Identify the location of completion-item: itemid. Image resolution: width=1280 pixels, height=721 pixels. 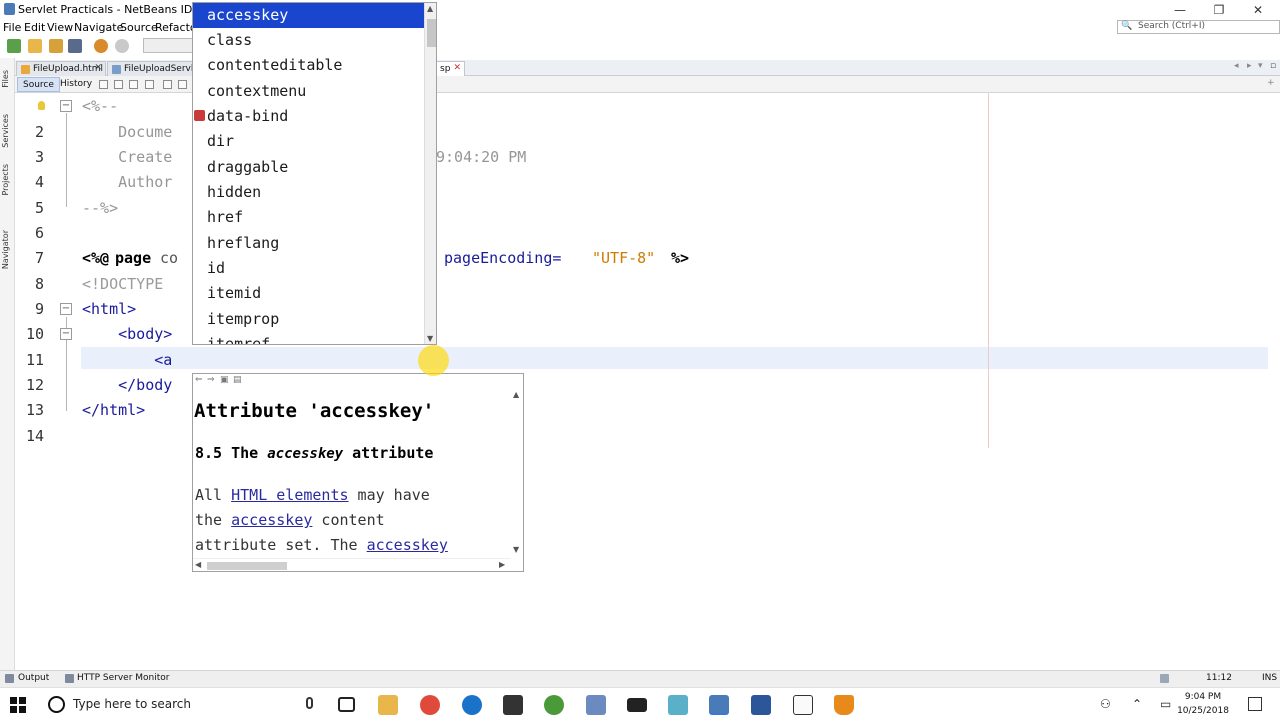
(308, 293).